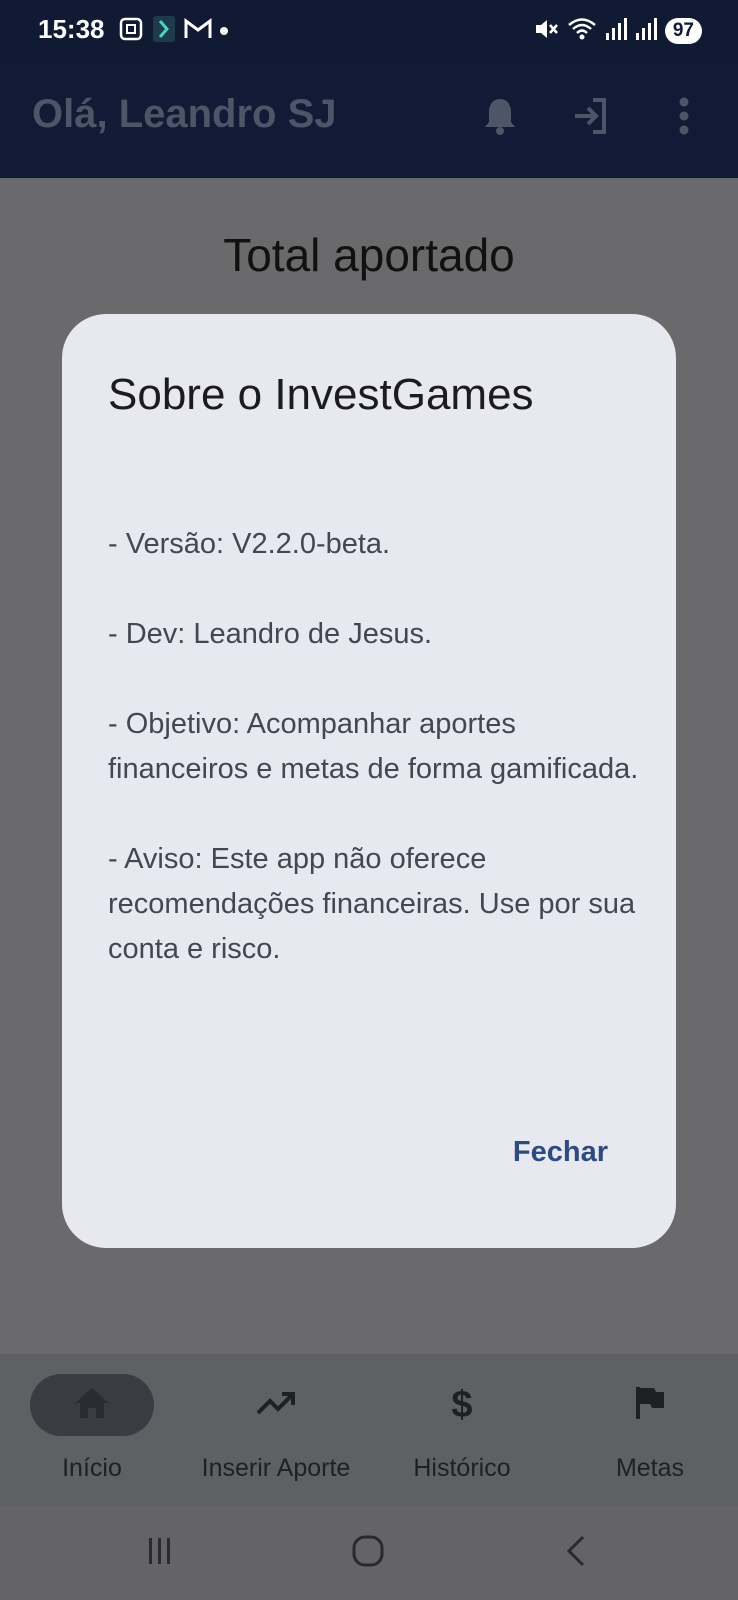  I want to click on logout-icon, so click(590, 118).